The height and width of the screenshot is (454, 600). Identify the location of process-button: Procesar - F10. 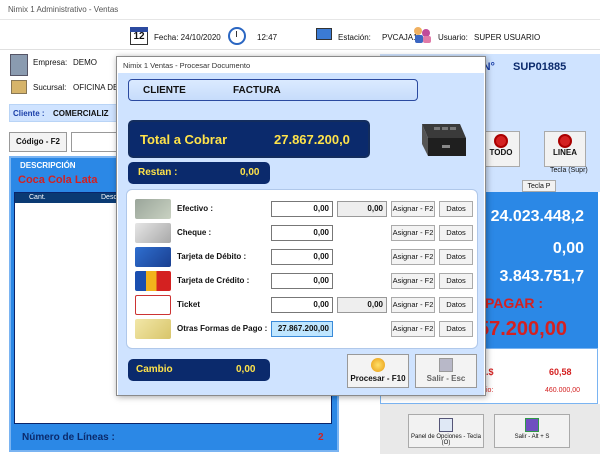
(378, 371).